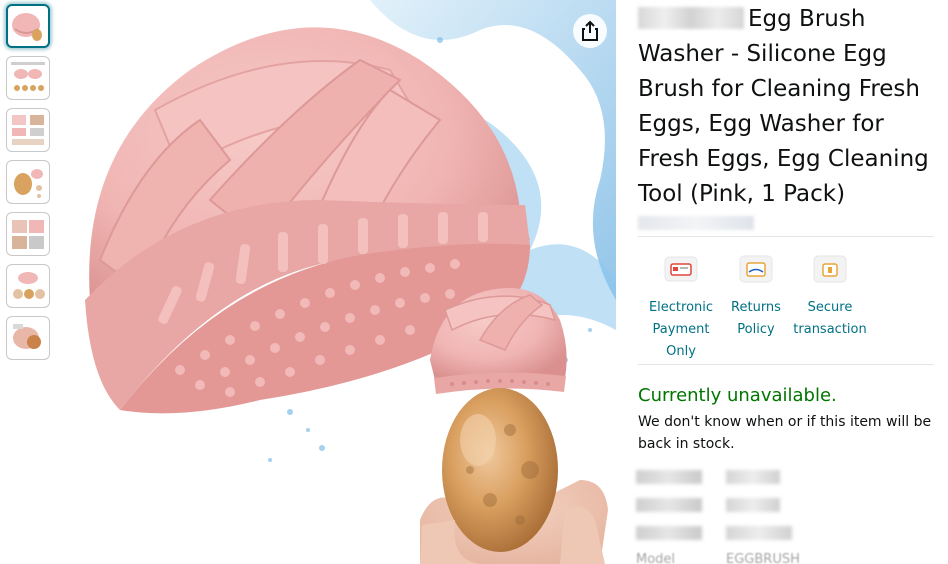 This screenshot has width=948, height=564. What do you see at coordinates (681, 329) in the screenshot?
I see `feature-label: Electronic Payment Only` at bounding box center [681, 329].